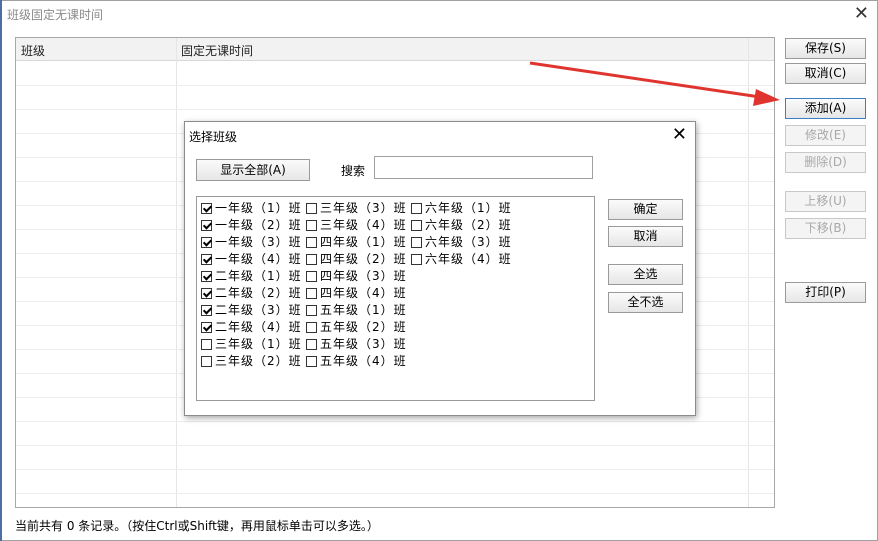  I want to click on class-checkbox-label: 六年级（4）班, so click(468, 259).